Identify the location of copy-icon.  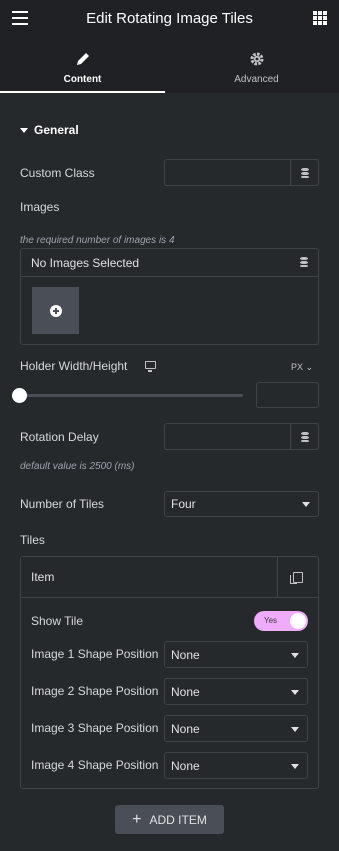
(296, 577).